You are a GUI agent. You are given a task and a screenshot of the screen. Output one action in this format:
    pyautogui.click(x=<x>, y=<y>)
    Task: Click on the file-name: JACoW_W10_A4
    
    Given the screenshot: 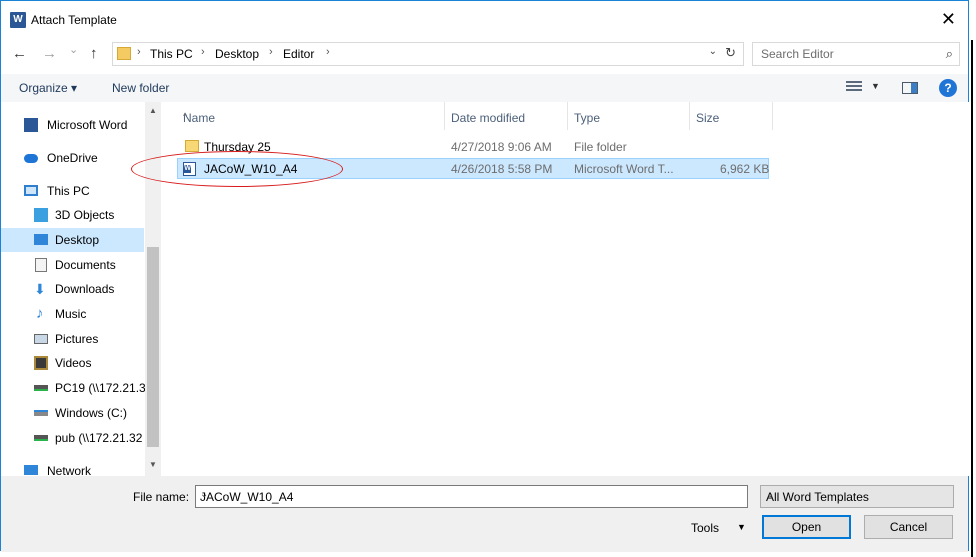 What is the action you would take?
    pyautogui.click(x=251, y=169)
    